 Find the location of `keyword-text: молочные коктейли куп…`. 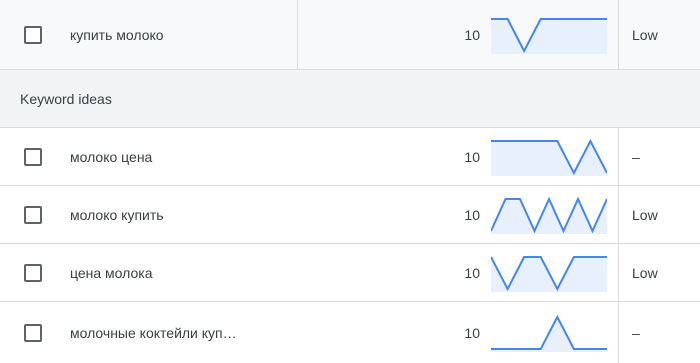

keyword-text: молочные коктейли куп… is located at coordinates (153, 332).